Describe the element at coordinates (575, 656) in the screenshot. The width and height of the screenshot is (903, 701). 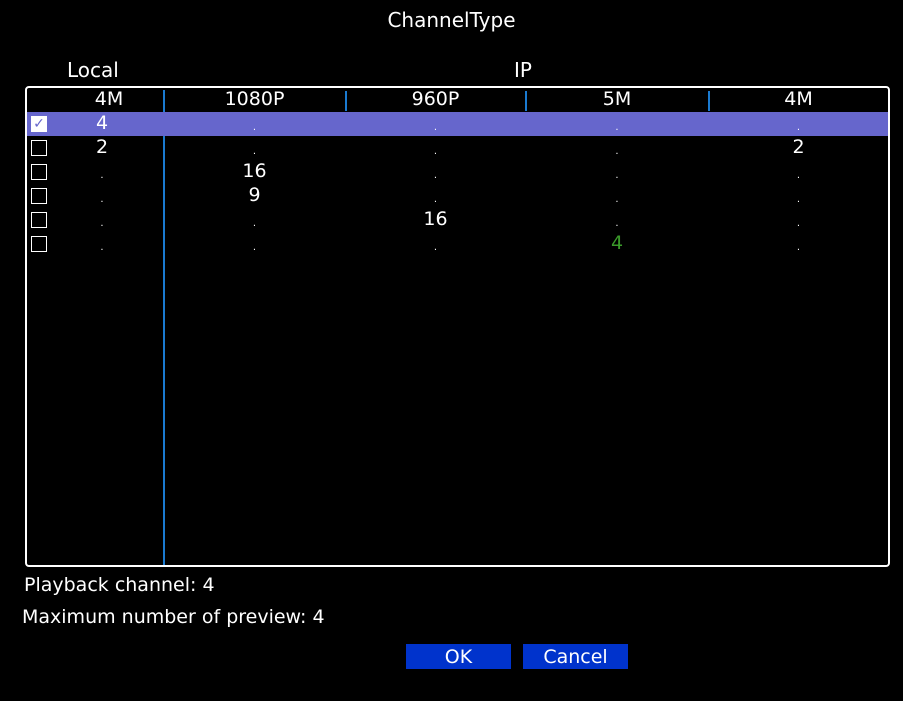
I see `cancel-button: Cancel` at that location.